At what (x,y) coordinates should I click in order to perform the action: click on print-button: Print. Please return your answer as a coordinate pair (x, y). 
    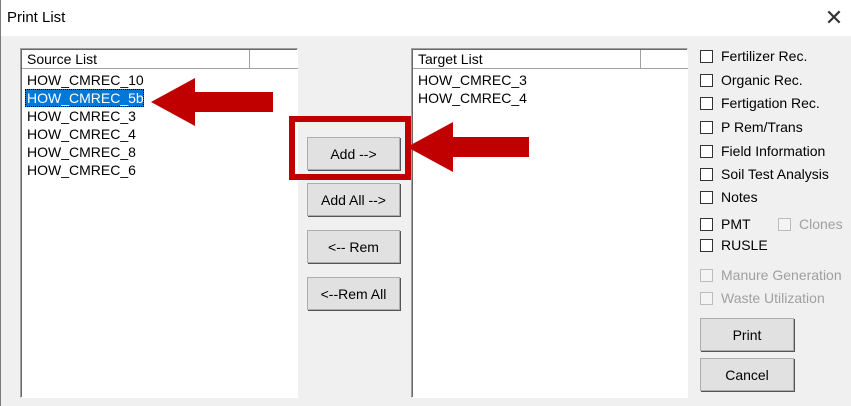
    Looking at the image, I should click on (747, 334).